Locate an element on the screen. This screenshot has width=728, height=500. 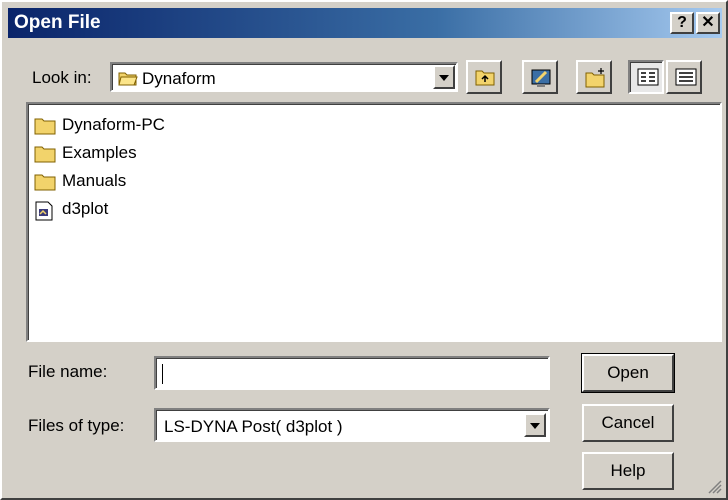
details-view-button is located at coordinates (684, 77).